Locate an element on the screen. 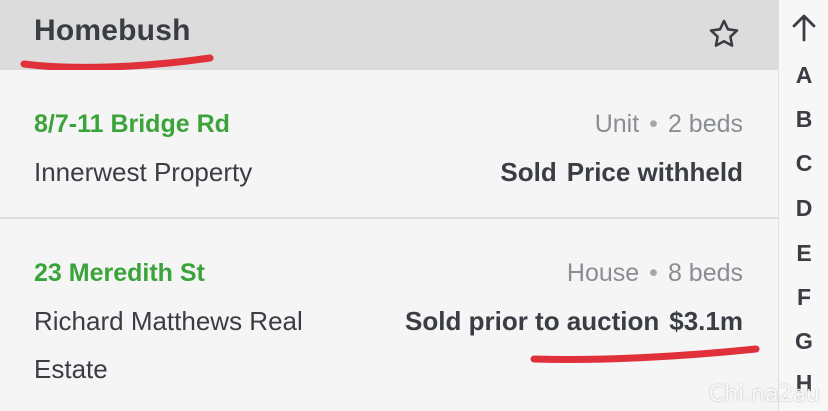 The width and height of the screenshot is (828, 411). listing-meta: Unit • 2 beds is located at coordinates (669, 124).